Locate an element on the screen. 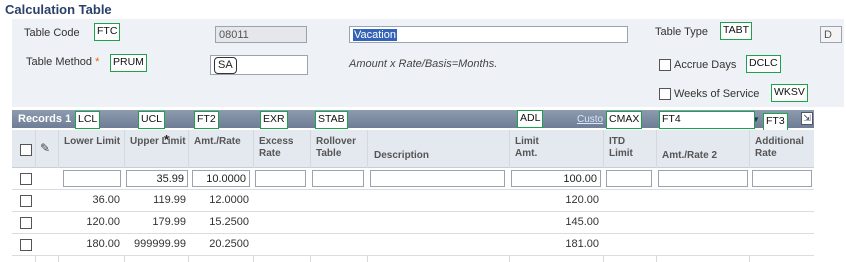 The height and width of the screenshot is (262, 846). ft4-tag: FT4 is located at coordinates (707, 120).